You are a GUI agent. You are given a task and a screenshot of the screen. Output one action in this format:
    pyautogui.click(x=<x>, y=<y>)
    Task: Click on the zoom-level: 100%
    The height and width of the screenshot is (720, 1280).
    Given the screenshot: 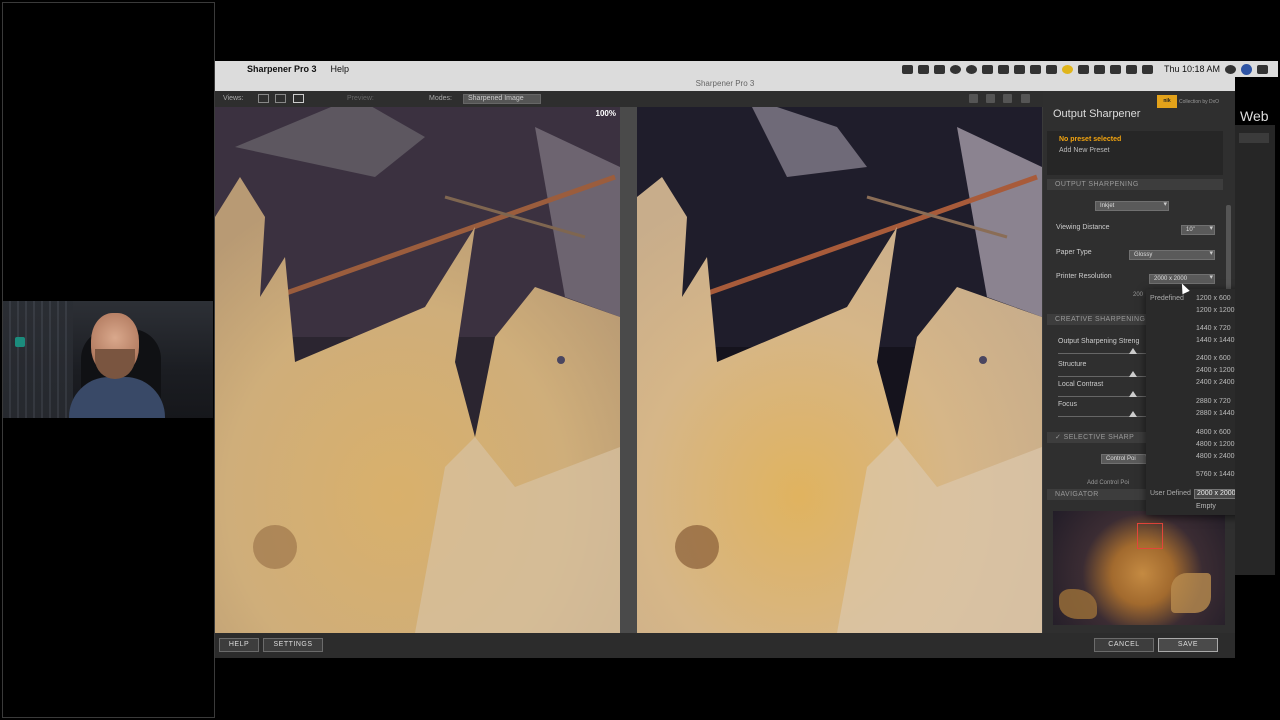 What is the action you would take?
    pyautogui.click(x=605, y=113)
    